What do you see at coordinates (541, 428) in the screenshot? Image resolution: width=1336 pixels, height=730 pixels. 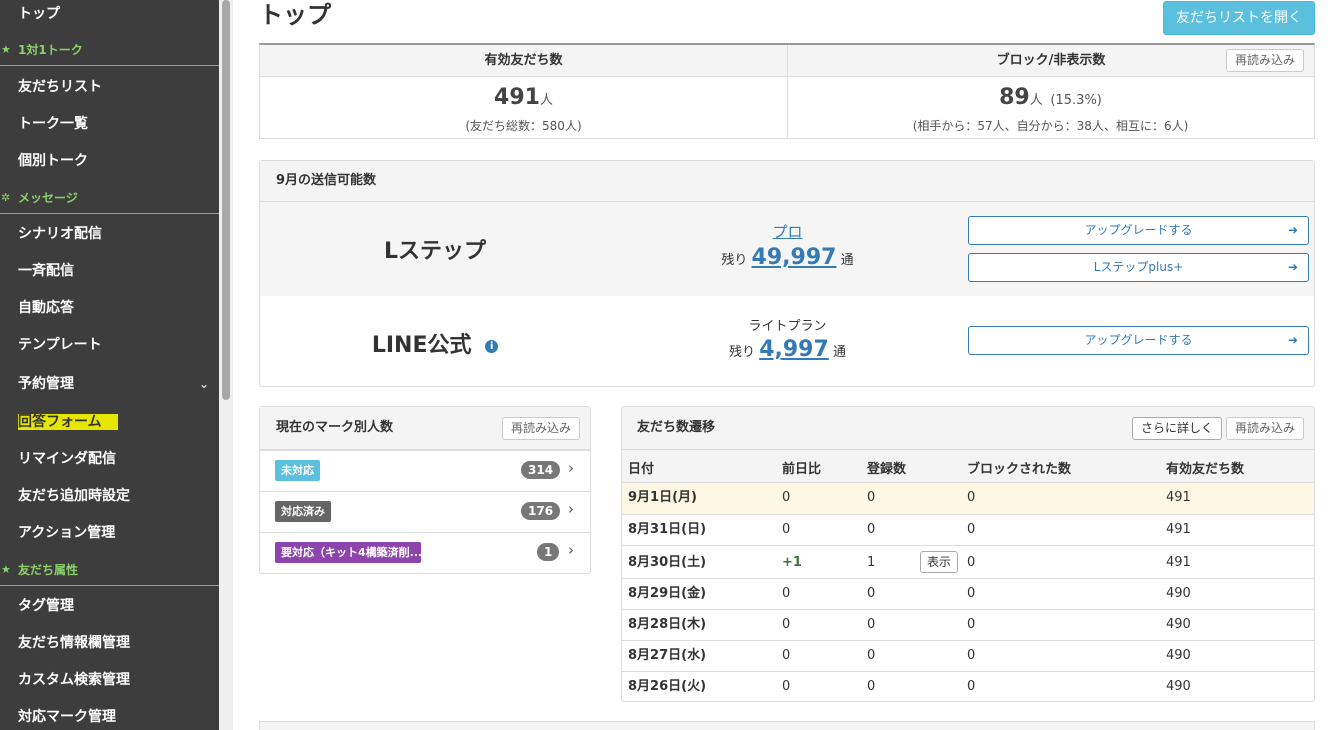 I see `reload-marks-button: 再読み込み` at bounding box center [541, 428].